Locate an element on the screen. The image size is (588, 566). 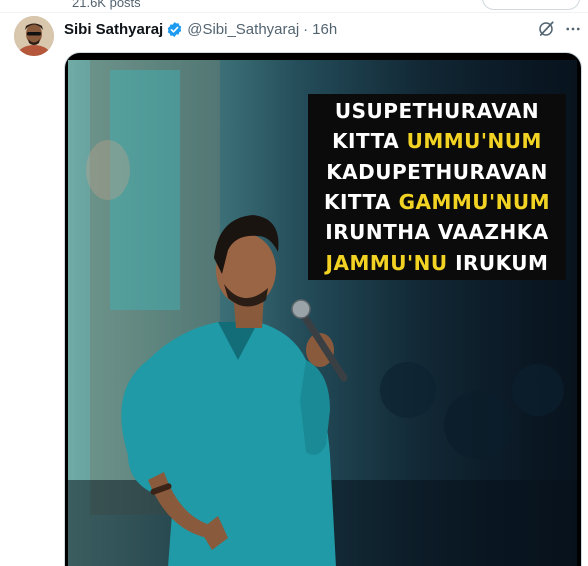
posts-count: 21.6K posts is located at coordinates (106, 5).